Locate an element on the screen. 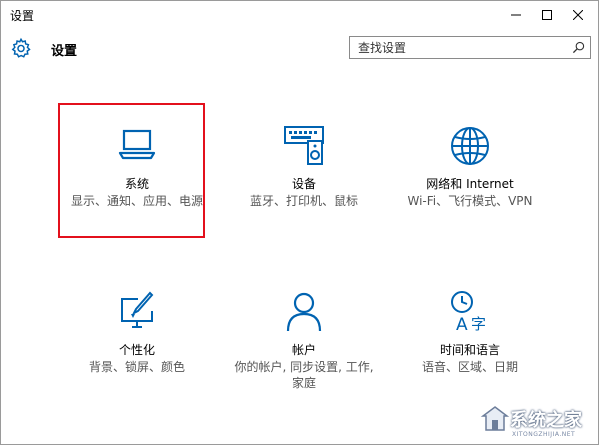 This screenshot has height=445, width=599. tile-devices: 设备 蓝牙、打印机、鼠标 is located at coordinates (304, 188).